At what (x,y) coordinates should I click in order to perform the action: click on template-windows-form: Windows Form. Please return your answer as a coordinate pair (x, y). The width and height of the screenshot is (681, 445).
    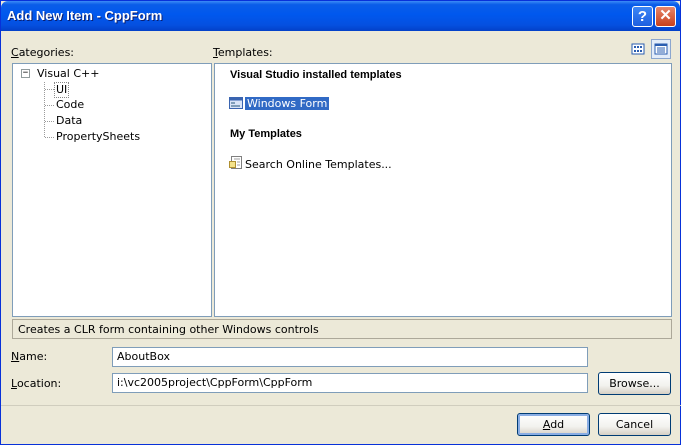
    Looking at the image, I should click on (279, 103).